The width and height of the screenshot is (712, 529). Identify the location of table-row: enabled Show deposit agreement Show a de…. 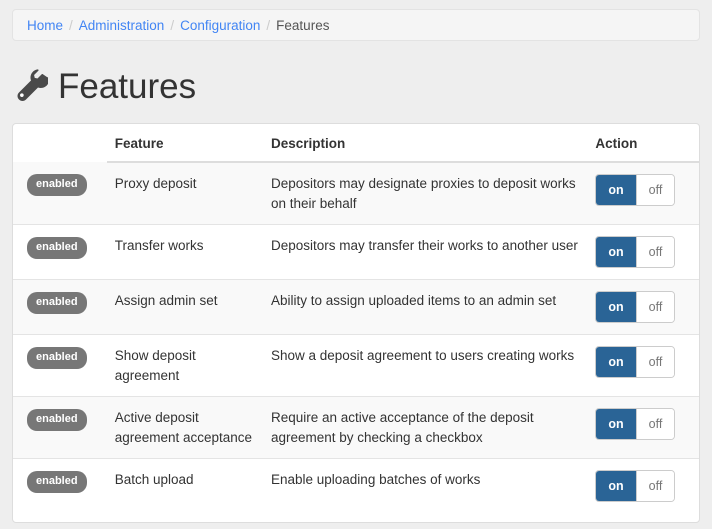
(356, 365).